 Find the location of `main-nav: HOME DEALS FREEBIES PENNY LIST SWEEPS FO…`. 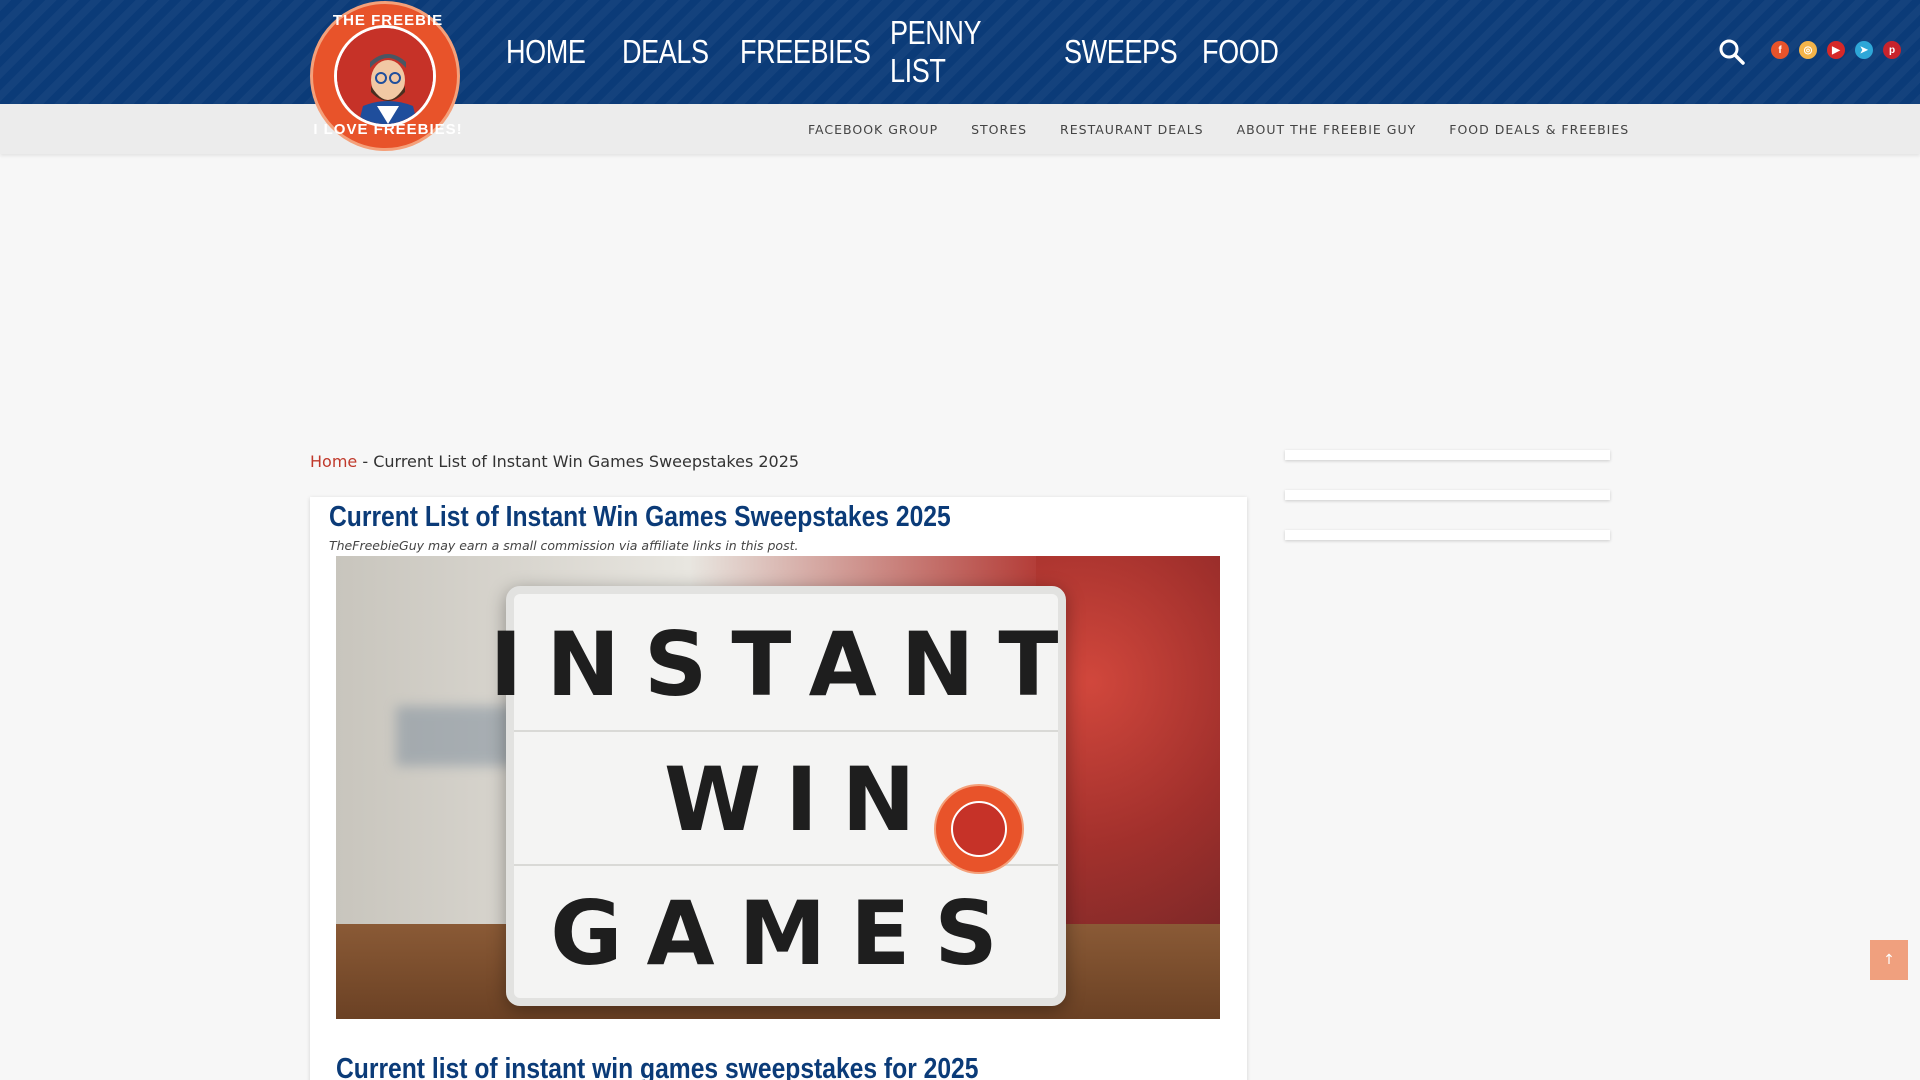

main-nav: HOME DEALS FREEBIES PENNY LIST SWEEPS FO… is located at coordinates (896, 52).